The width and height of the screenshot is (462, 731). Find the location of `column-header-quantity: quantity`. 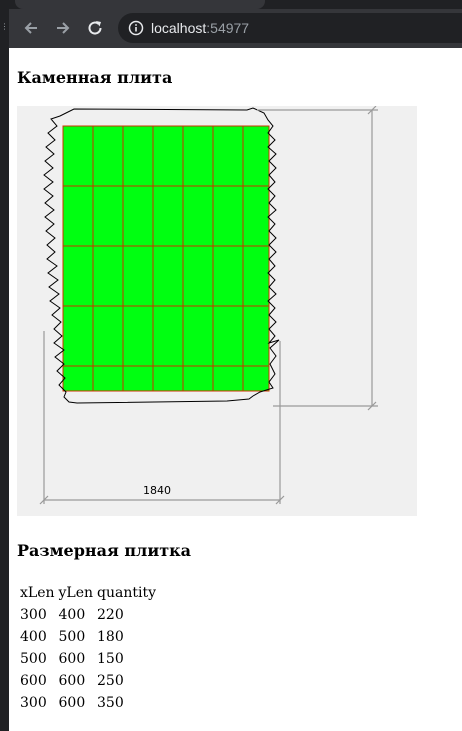

column-header-quantity: quantity is located at coordinates (126, 593).